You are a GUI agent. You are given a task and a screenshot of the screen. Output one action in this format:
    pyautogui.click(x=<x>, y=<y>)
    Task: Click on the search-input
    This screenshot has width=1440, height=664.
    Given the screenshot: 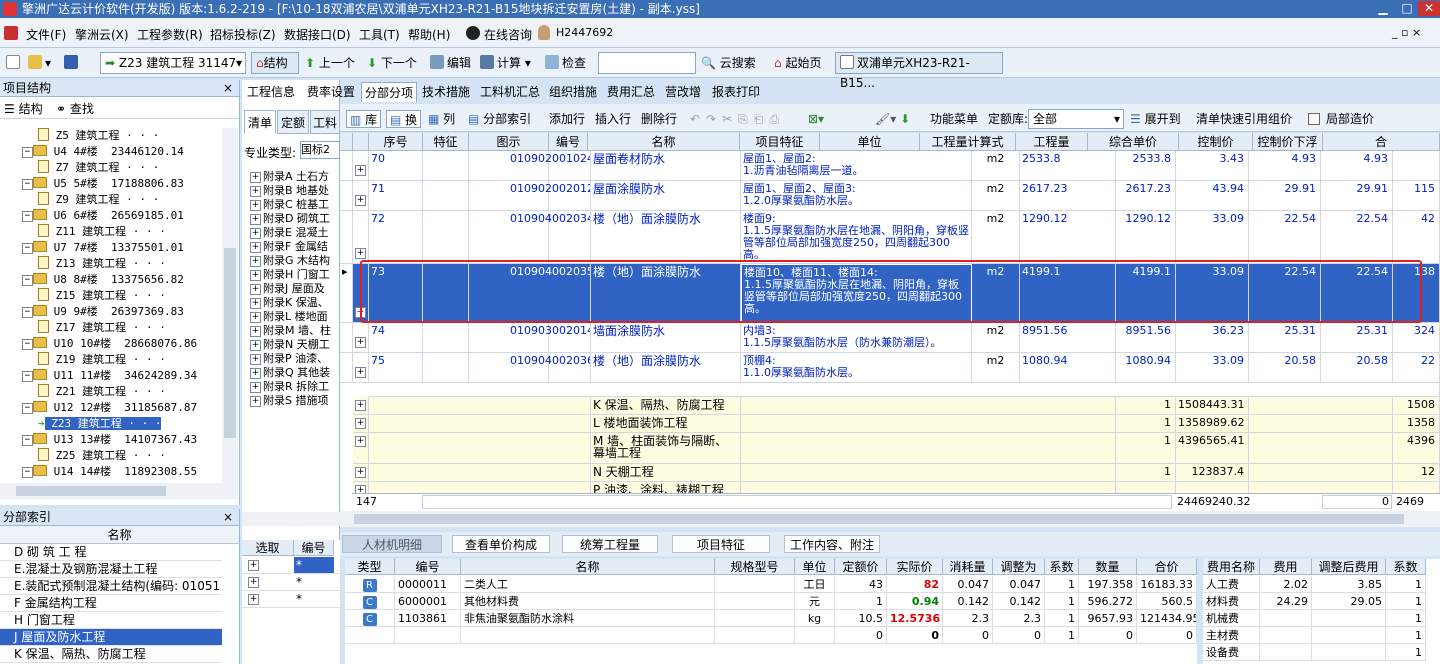 What is the action you would take?
    pyautogui.click(x=647, y=63)
    